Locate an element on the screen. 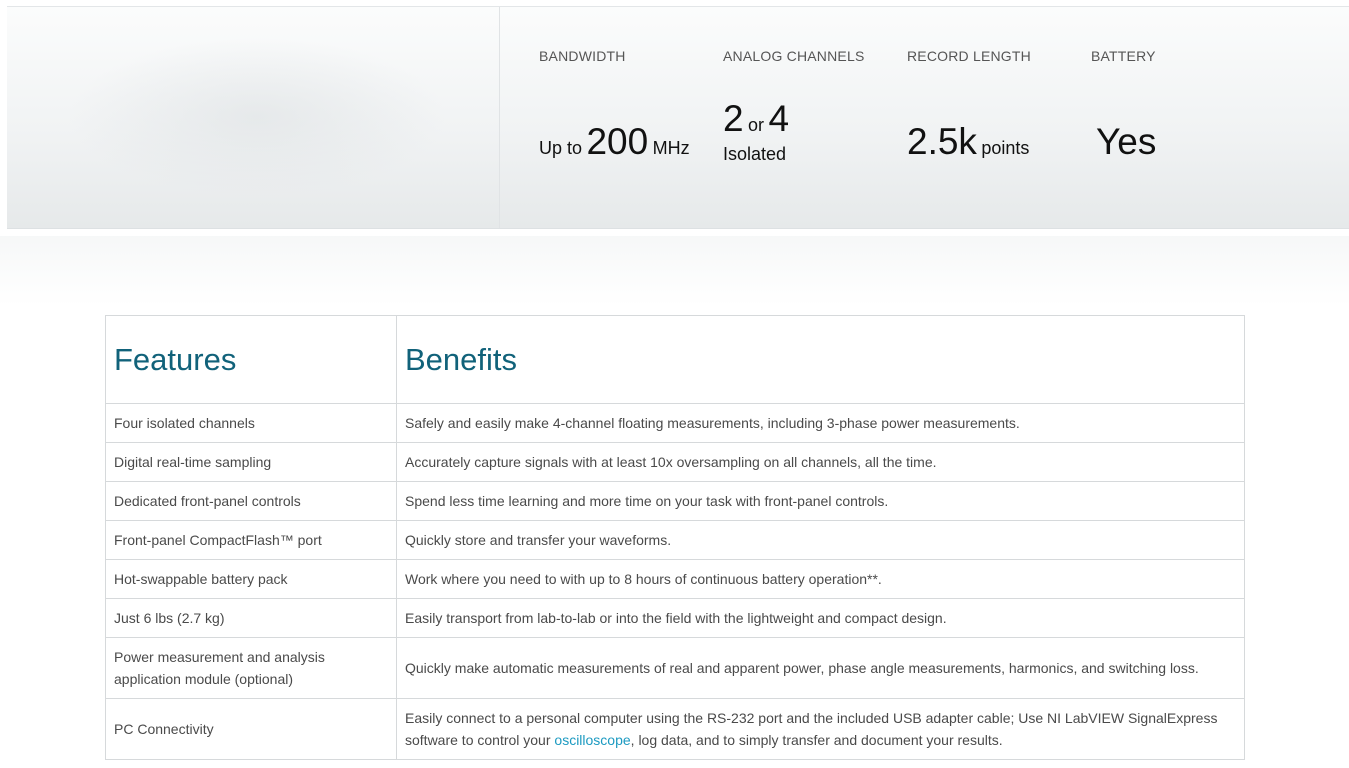 The width and height of the screenshot is (1349, 768). spec-value: 2.5k points is located at coordinates (968, 141).